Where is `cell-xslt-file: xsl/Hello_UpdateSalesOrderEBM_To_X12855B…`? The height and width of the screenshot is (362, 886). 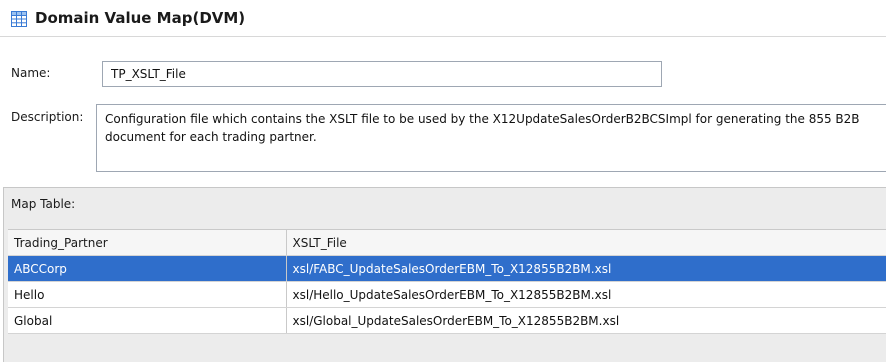 cell-xslt-file: xsl/Hello_UpdateSalesOrderEBM_To_X12855B… is located at coordinates (586, 294).